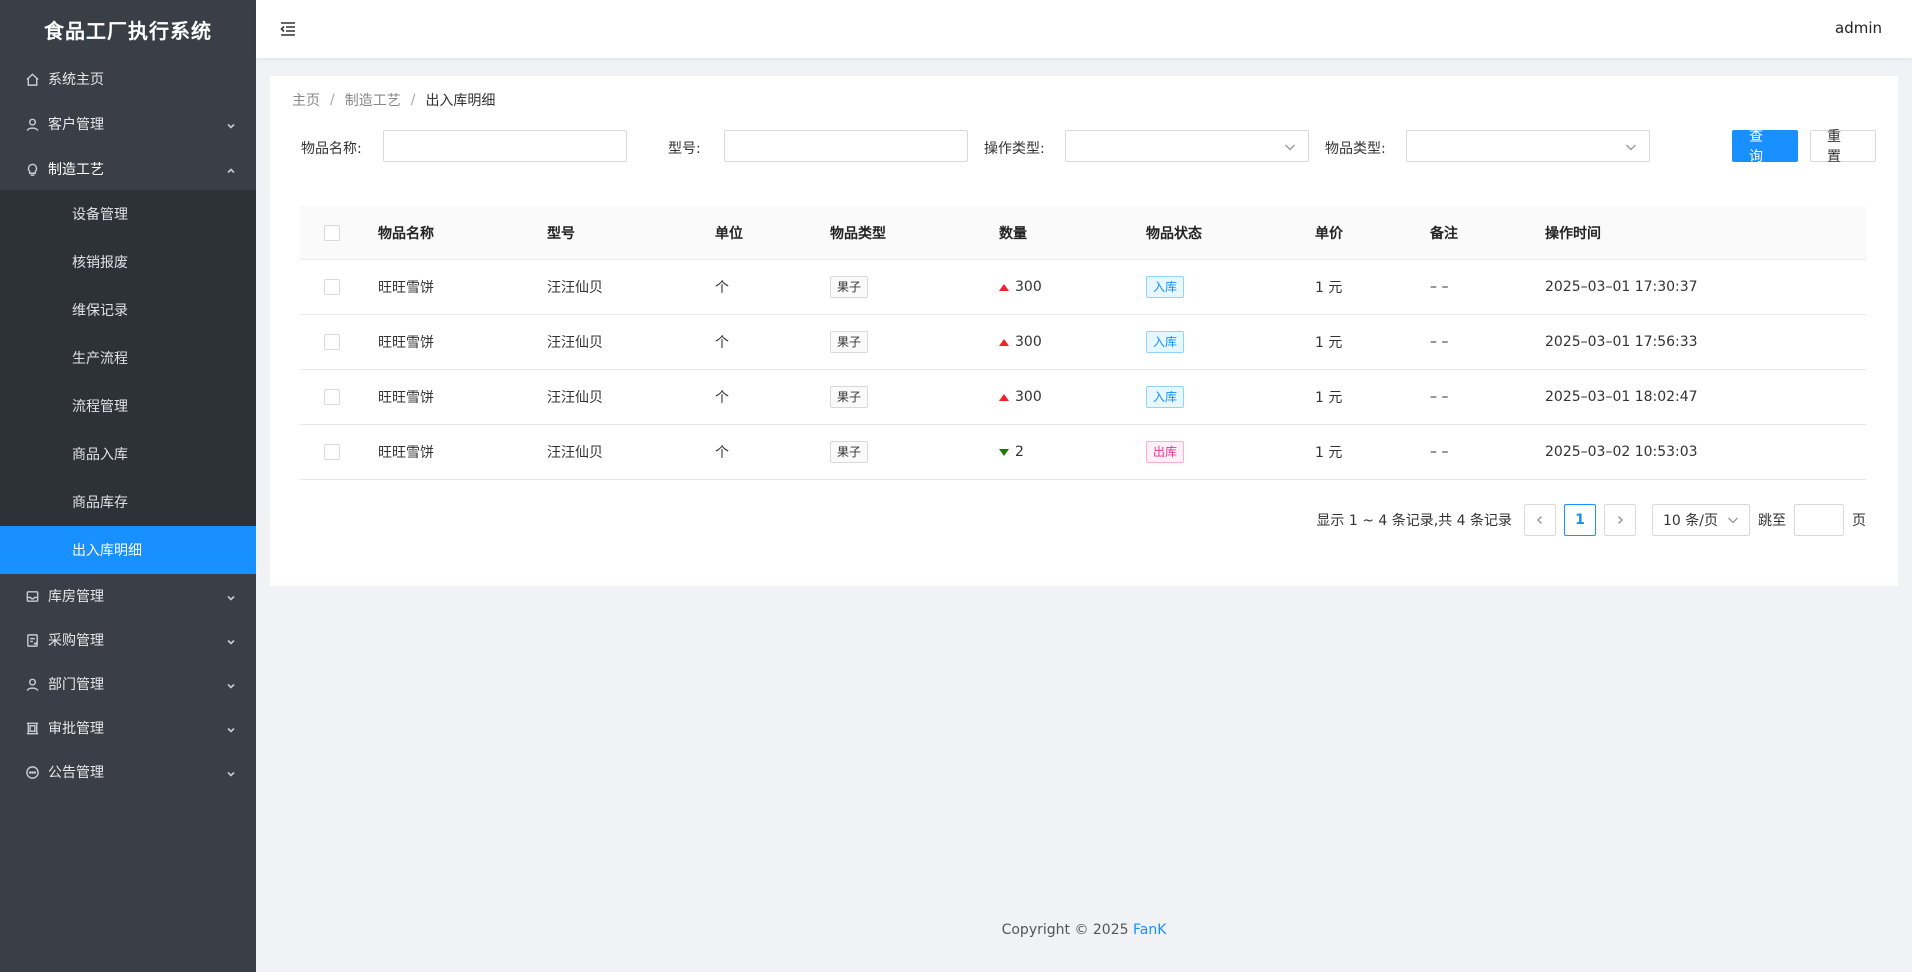 This screenshot has width=1912, height=972. I want to click on jump-page-input, so click(1819, 520).